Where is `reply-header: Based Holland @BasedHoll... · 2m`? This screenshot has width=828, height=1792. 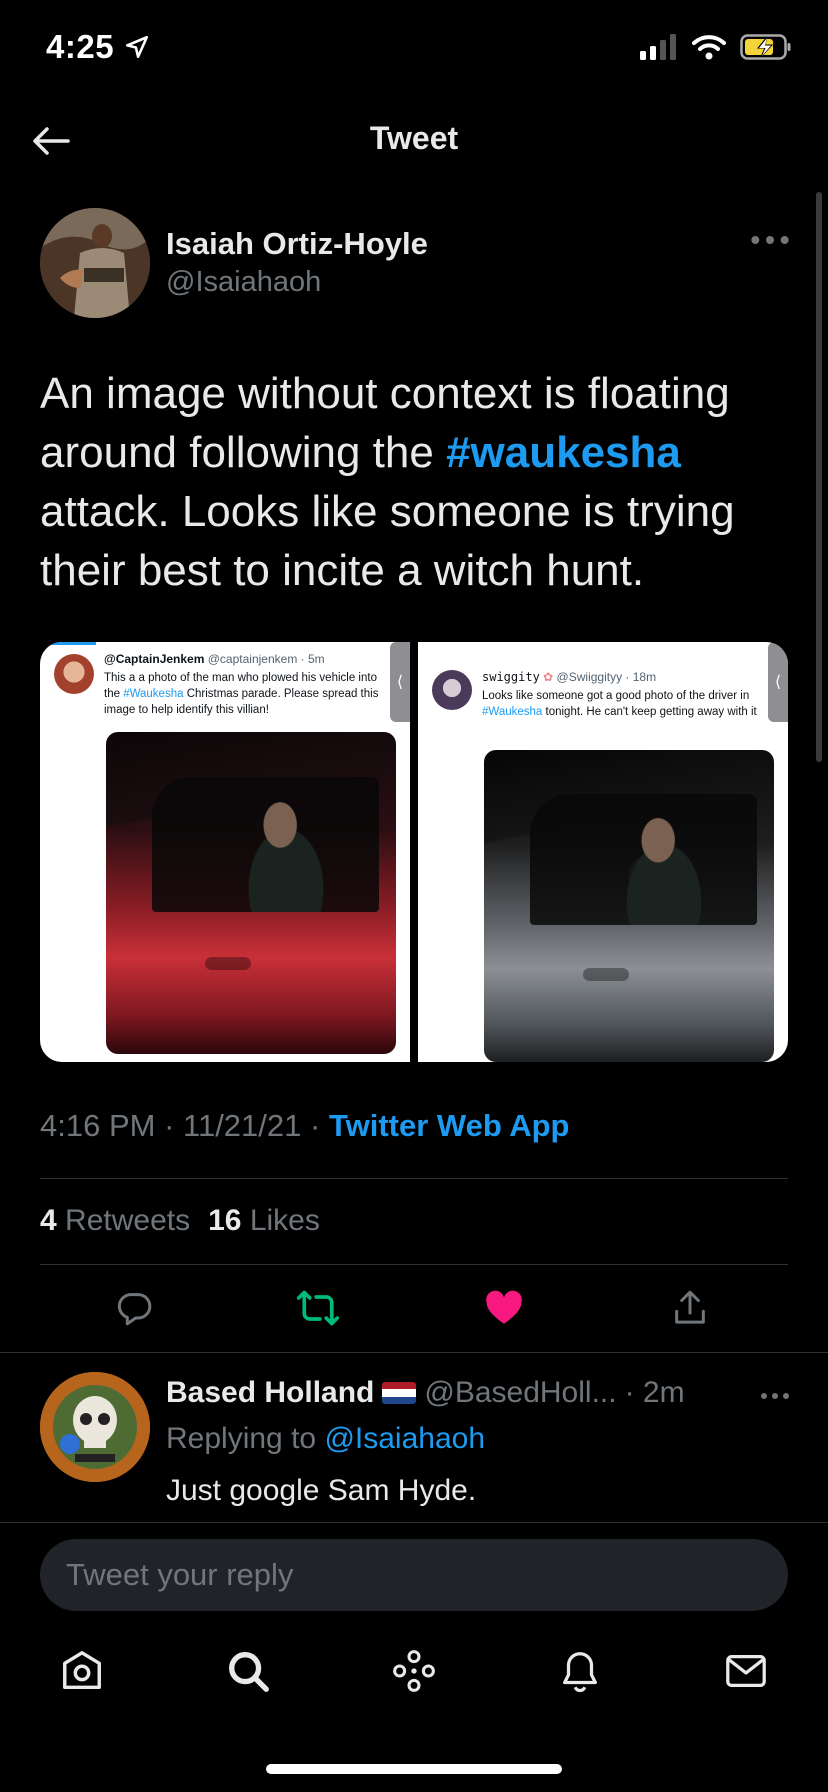
reply-header: Based Holland @BasedHoll... · 2m is located at coordinates (425, 1393).